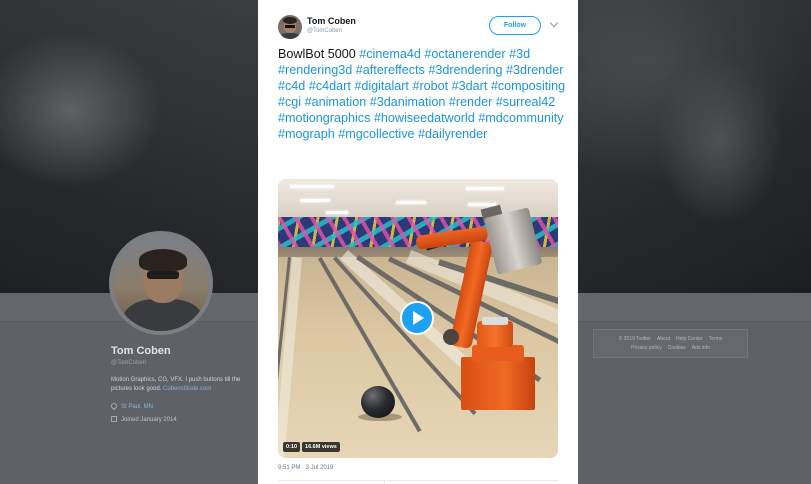 Image resolution: width=811 pixels, height=484 pixels. Describe the element at coordinates (464, 54) in the screenshot. I see `hashtag-link: #octanerender` at that location.